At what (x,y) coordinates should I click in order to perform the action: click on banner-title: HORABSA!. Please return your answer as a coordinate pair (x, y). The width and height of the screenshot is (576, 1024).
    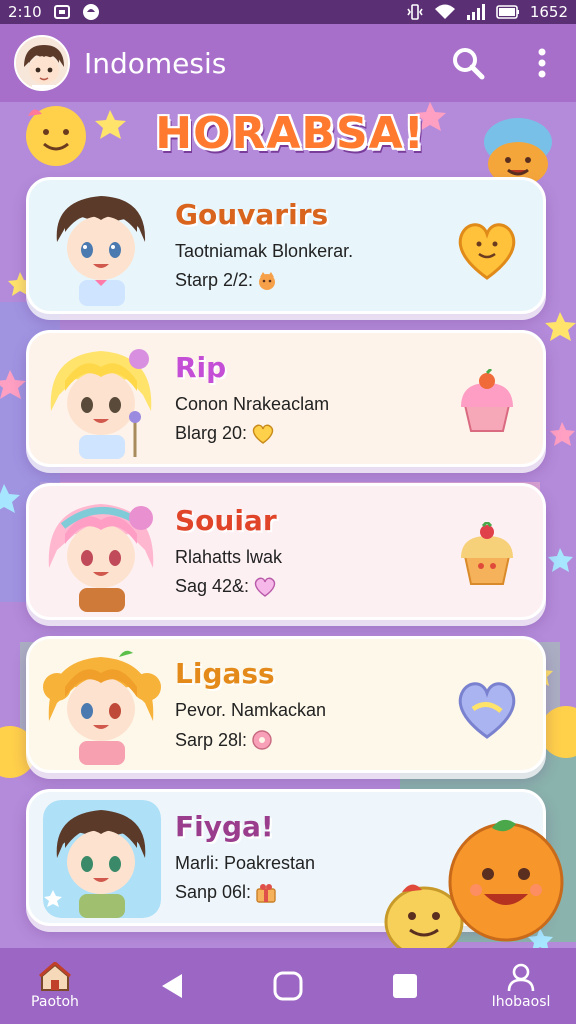
    Looking at the image, I should click on (290, 133).